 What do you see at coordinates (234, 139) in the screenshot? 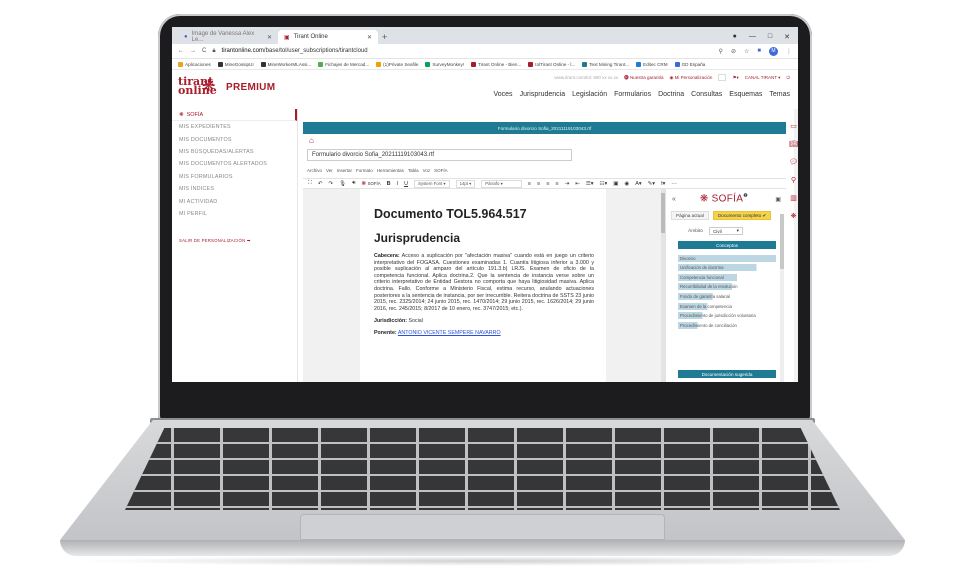
I see `sidebar-item: MIS DOCUMENTOS` at bounding box center [234, 139].